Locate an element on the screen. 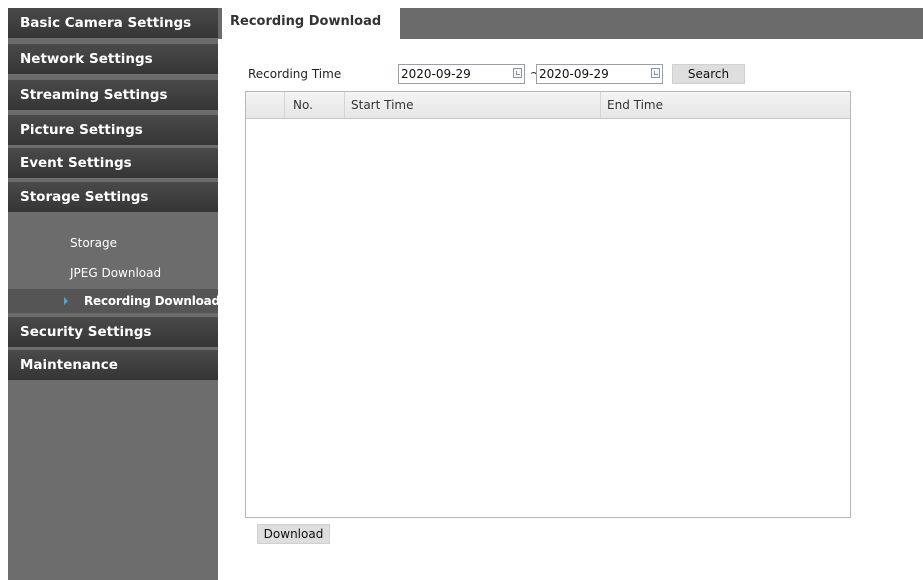 The height and width of the screenshot is (580, 923). submenu-item-recording-download: Recording Download is located at coordinates (113, 301).